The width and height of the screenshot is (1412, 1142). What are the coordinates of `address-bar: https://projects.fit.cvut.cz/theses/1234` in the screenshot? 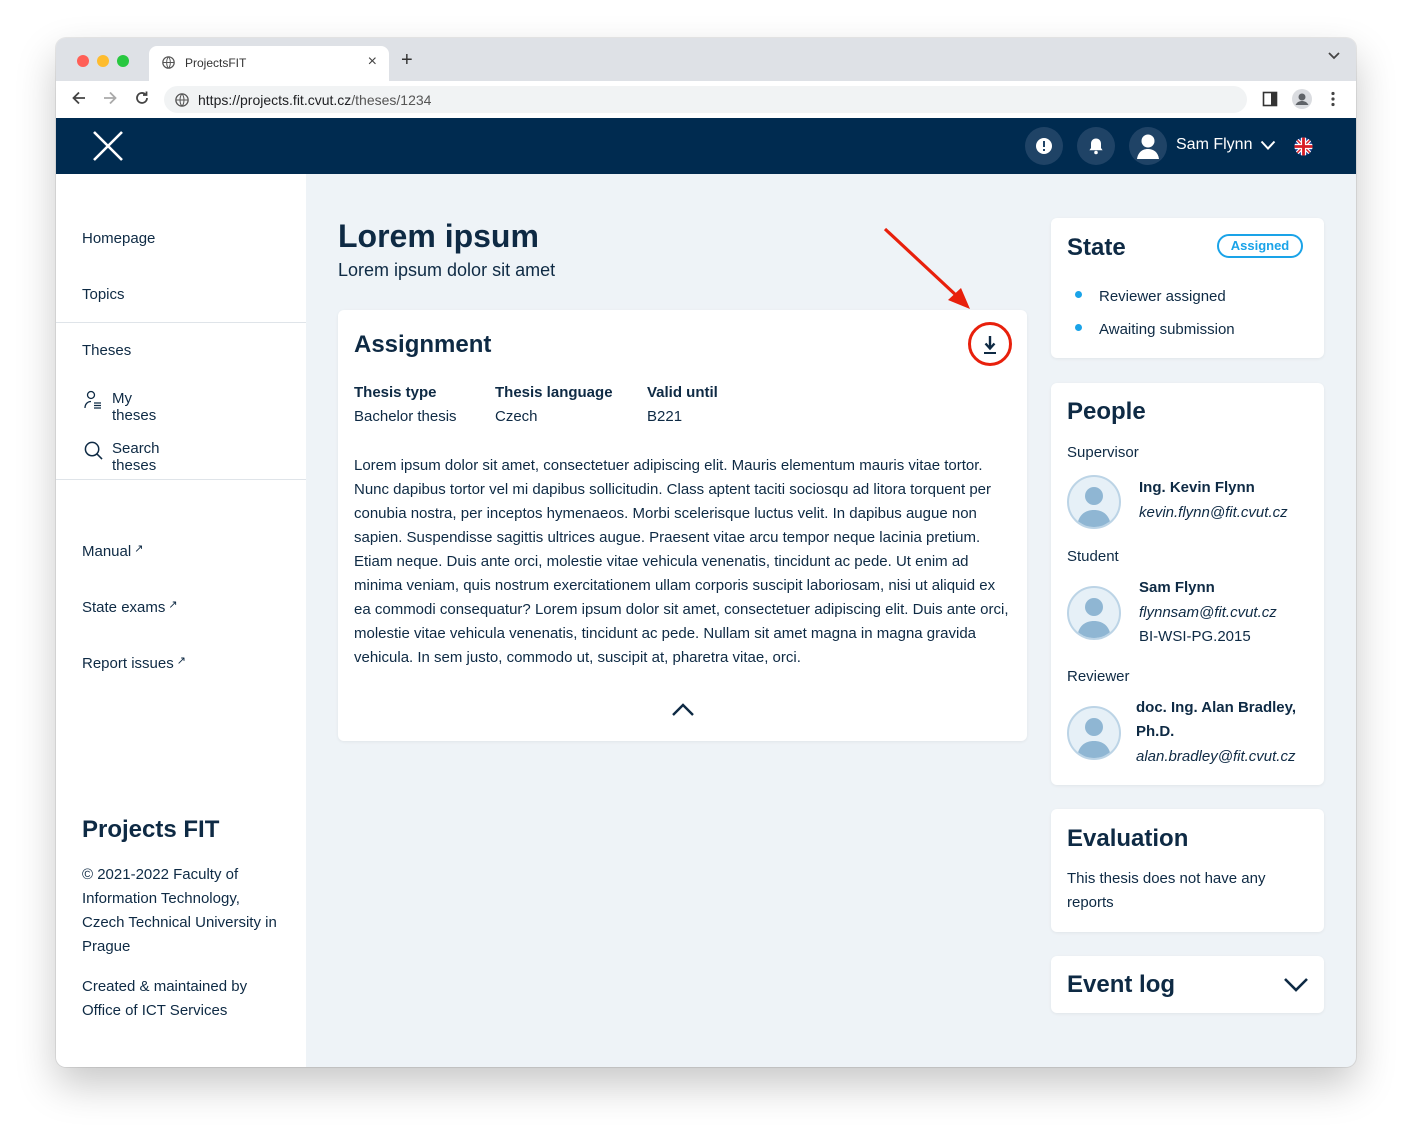 It's located at (706, 100).